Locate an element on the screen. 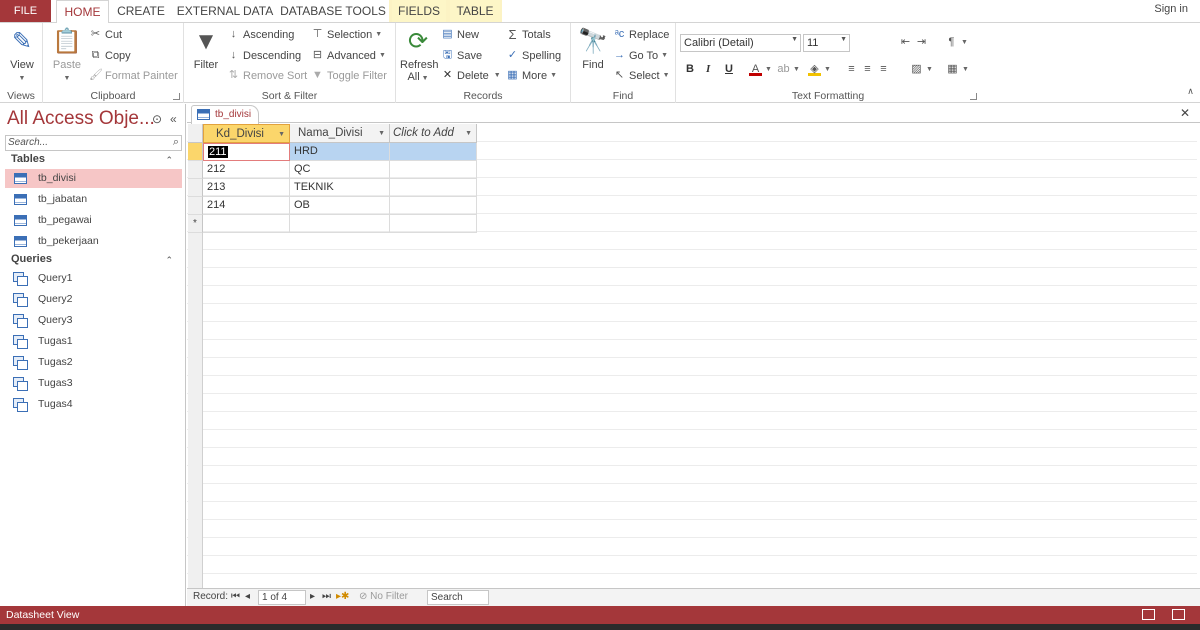  go-to-button: → Go To ▼ is located at coordinates (640, 55).